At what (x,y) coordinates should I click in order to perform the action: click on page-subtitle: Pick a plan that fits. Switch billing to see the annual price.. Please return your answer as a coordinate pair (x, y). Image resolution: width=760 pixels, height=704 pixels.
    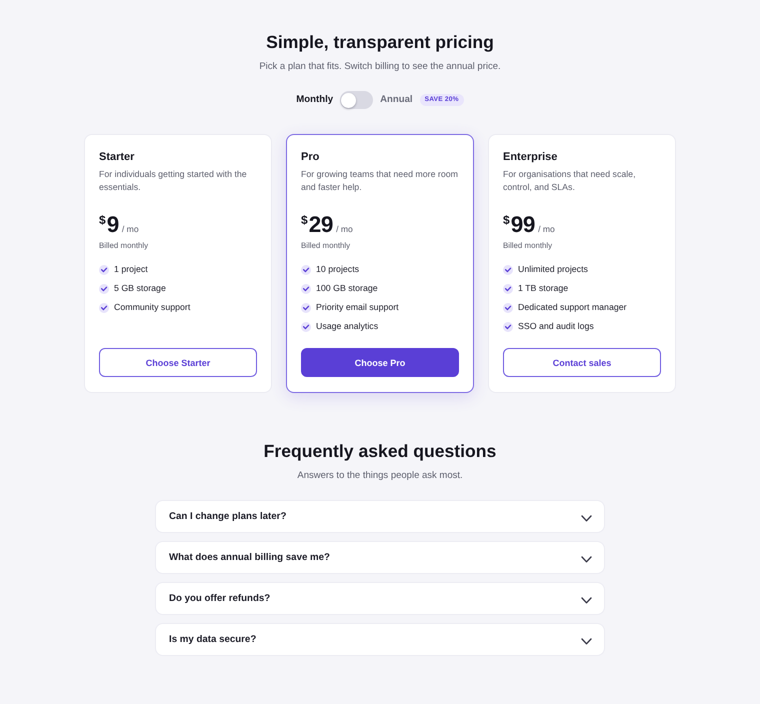
    Looking at the image, I should click on (380, 67).